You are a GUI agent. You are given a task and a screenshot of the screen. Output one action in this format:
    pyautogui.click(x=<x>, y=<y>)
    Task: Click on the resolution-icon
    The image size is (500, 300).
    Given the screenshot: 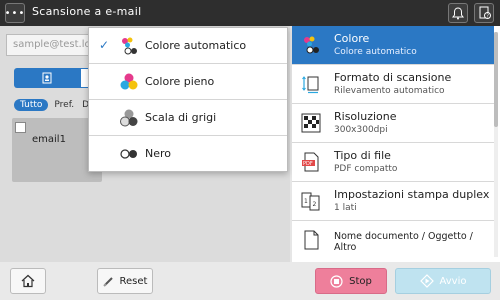 What is the action you would take?
    pyautogui.click(x=311, y=123)
    